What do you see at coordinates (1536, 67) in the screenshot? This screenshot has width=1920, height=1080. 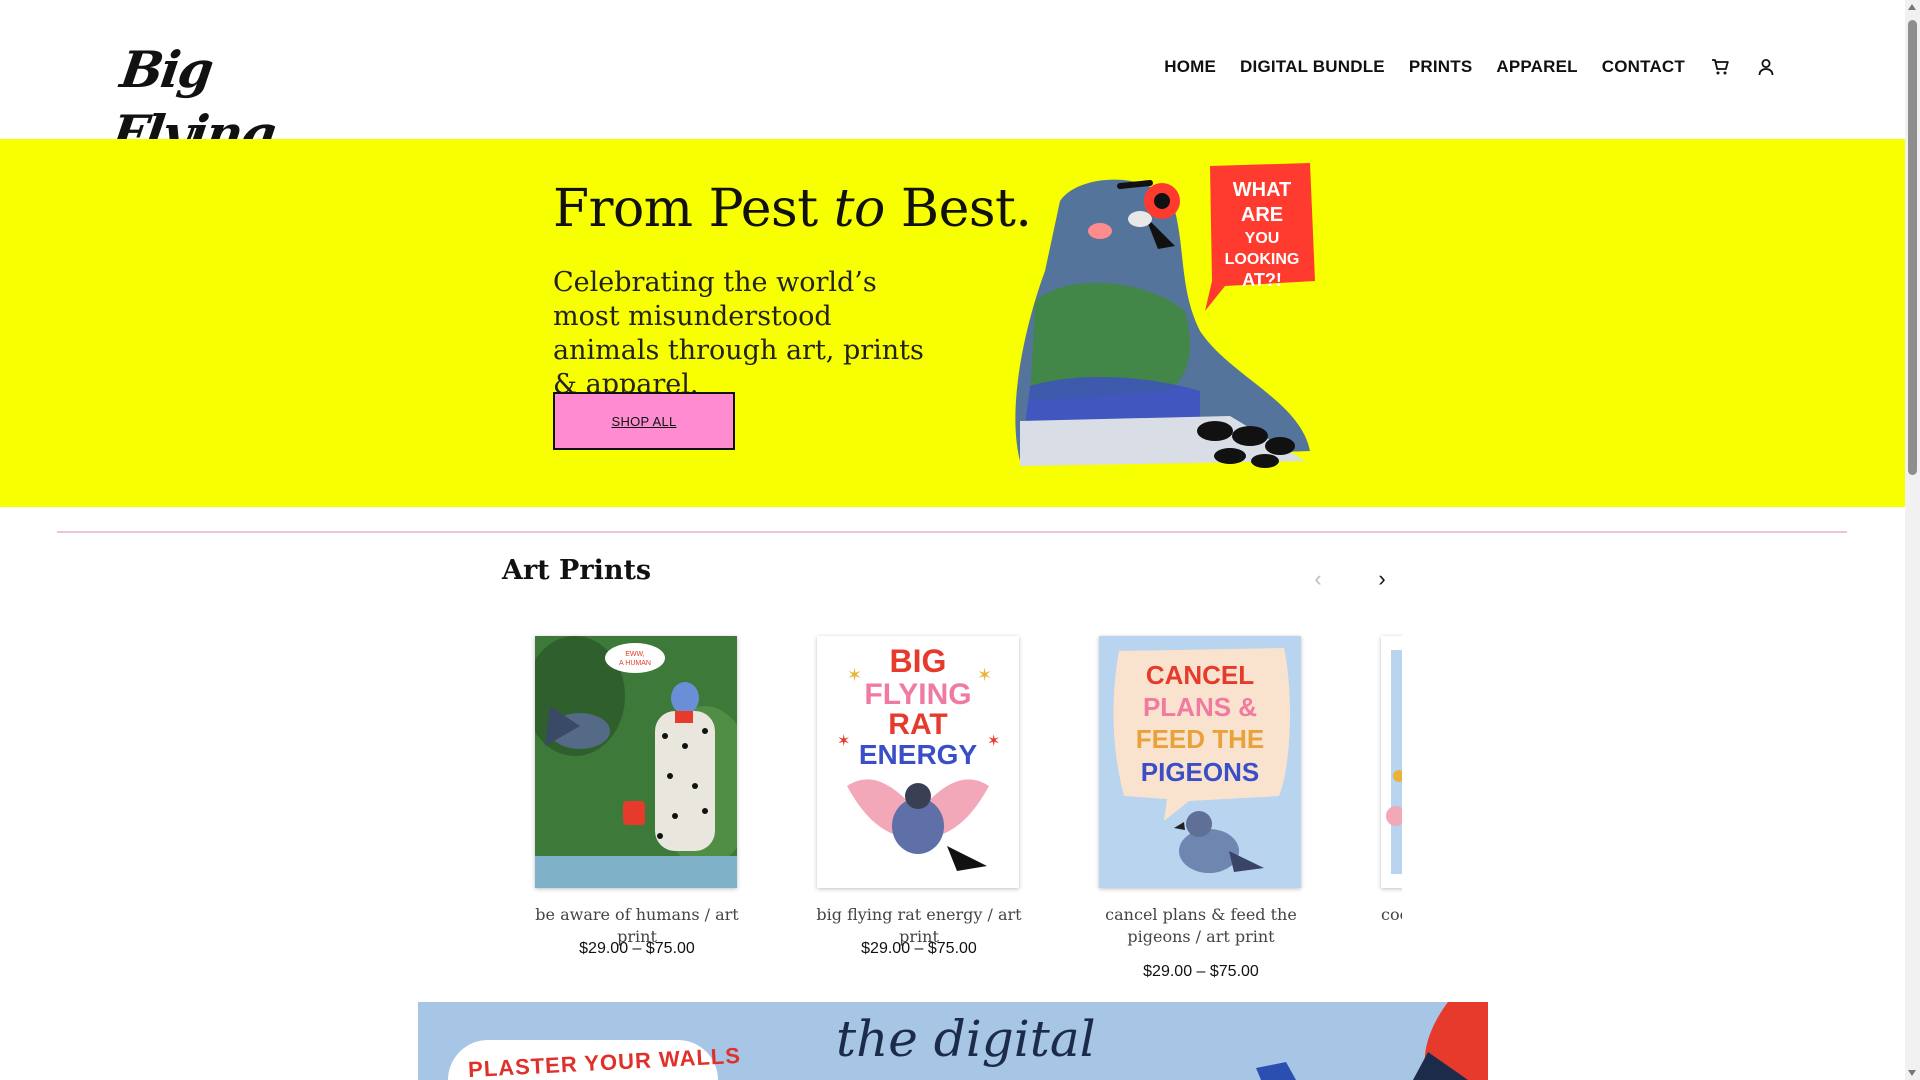 I see `nav-apparel: APPAREL` at bounding box center [1536, 67].